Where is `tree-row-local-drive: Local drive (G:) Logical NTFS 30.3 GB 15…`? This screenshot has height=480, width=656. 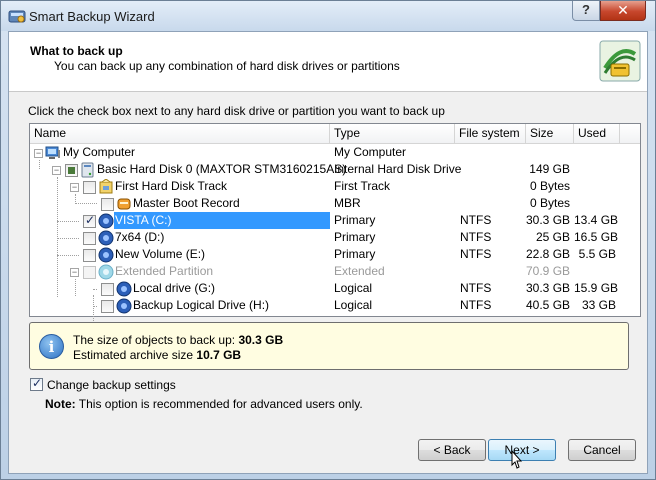 tree-row-local-drive: Local drive (G:) Logical NTFS 30.3 GB 15… is located at coordinates (335, 288).